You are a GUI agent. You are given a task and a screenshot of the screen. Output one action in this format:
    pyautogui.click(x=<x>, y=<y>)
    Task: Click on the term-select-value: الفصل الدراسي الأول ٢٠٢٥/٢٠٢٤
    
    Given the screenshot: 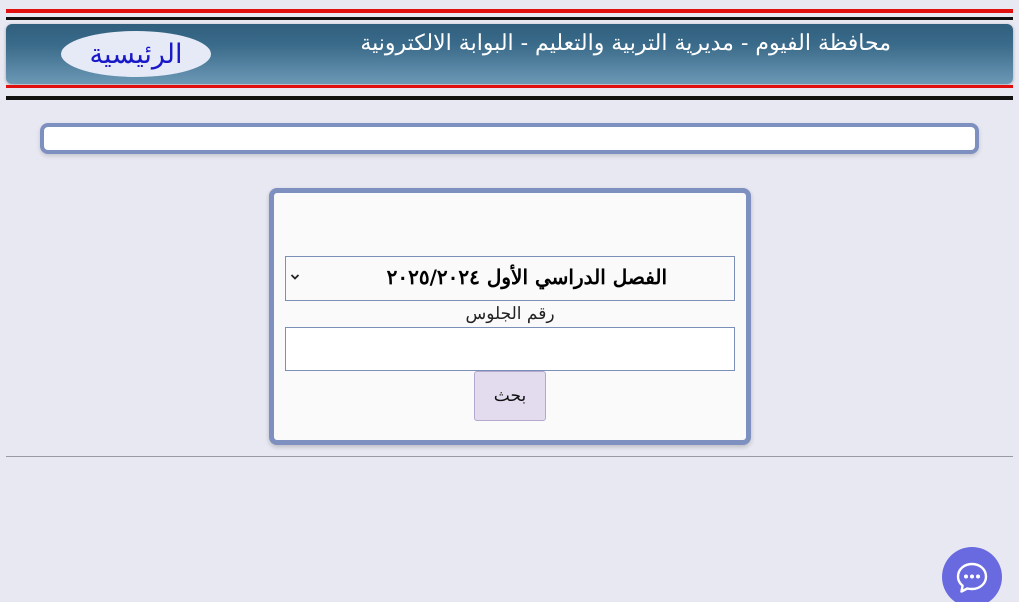 What is the action you would take?
    pyautogui.click(x=526, y=277)
    